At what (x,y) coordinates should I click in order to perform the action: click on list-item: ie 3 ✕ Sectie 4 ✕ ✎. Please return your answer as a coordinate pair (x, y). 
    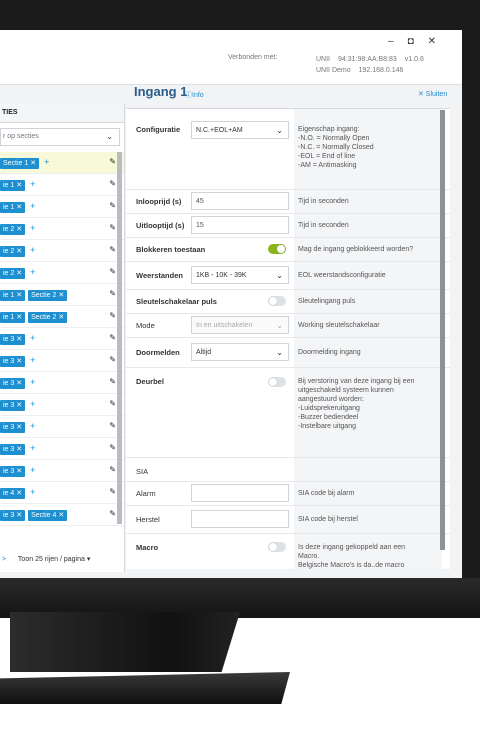
    Looking at the image, I should click on (62, 515).